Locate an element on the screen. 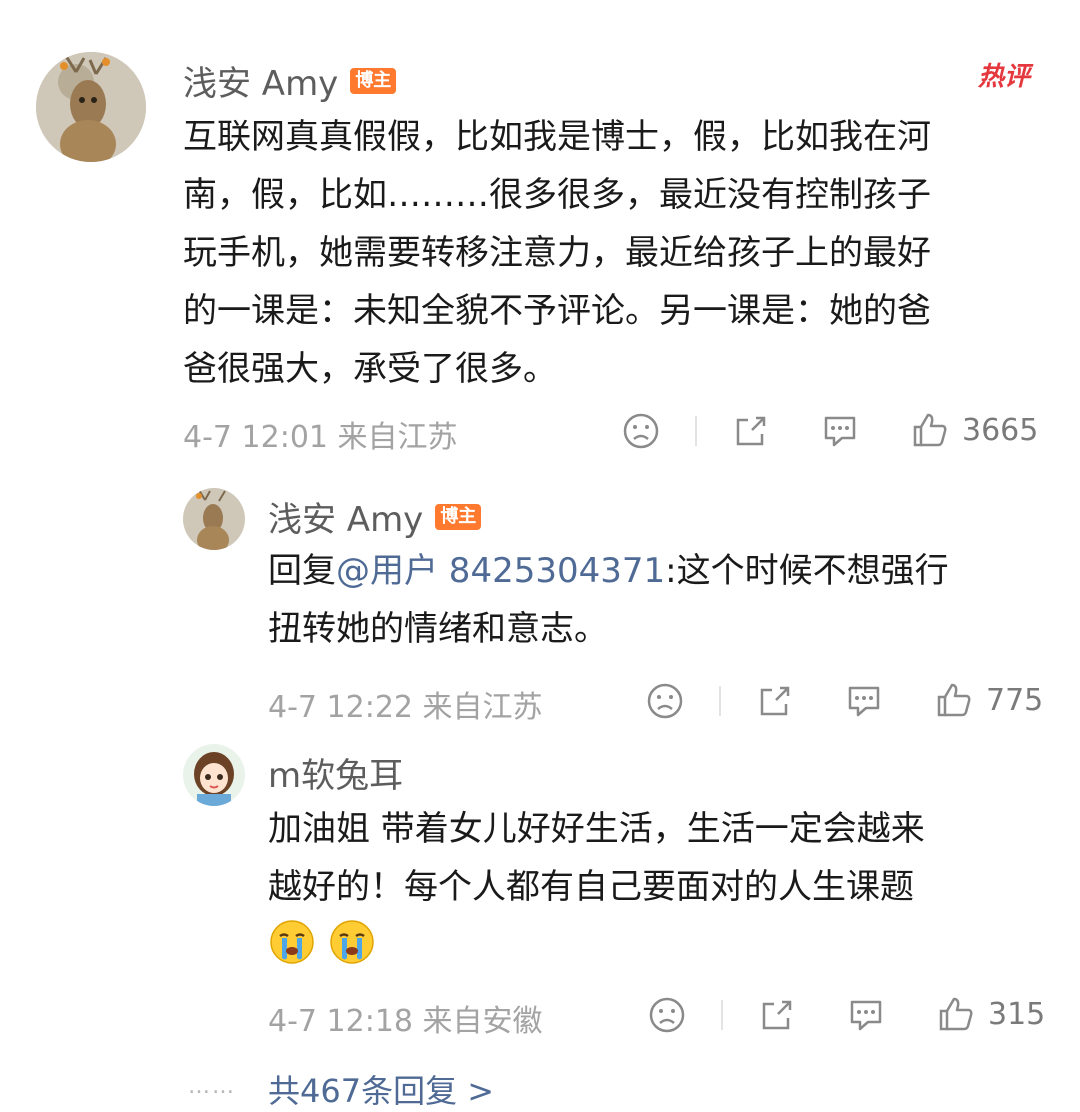  comment-line: 爸很强大，承受了很多。 is located at coordinates (370, 369).